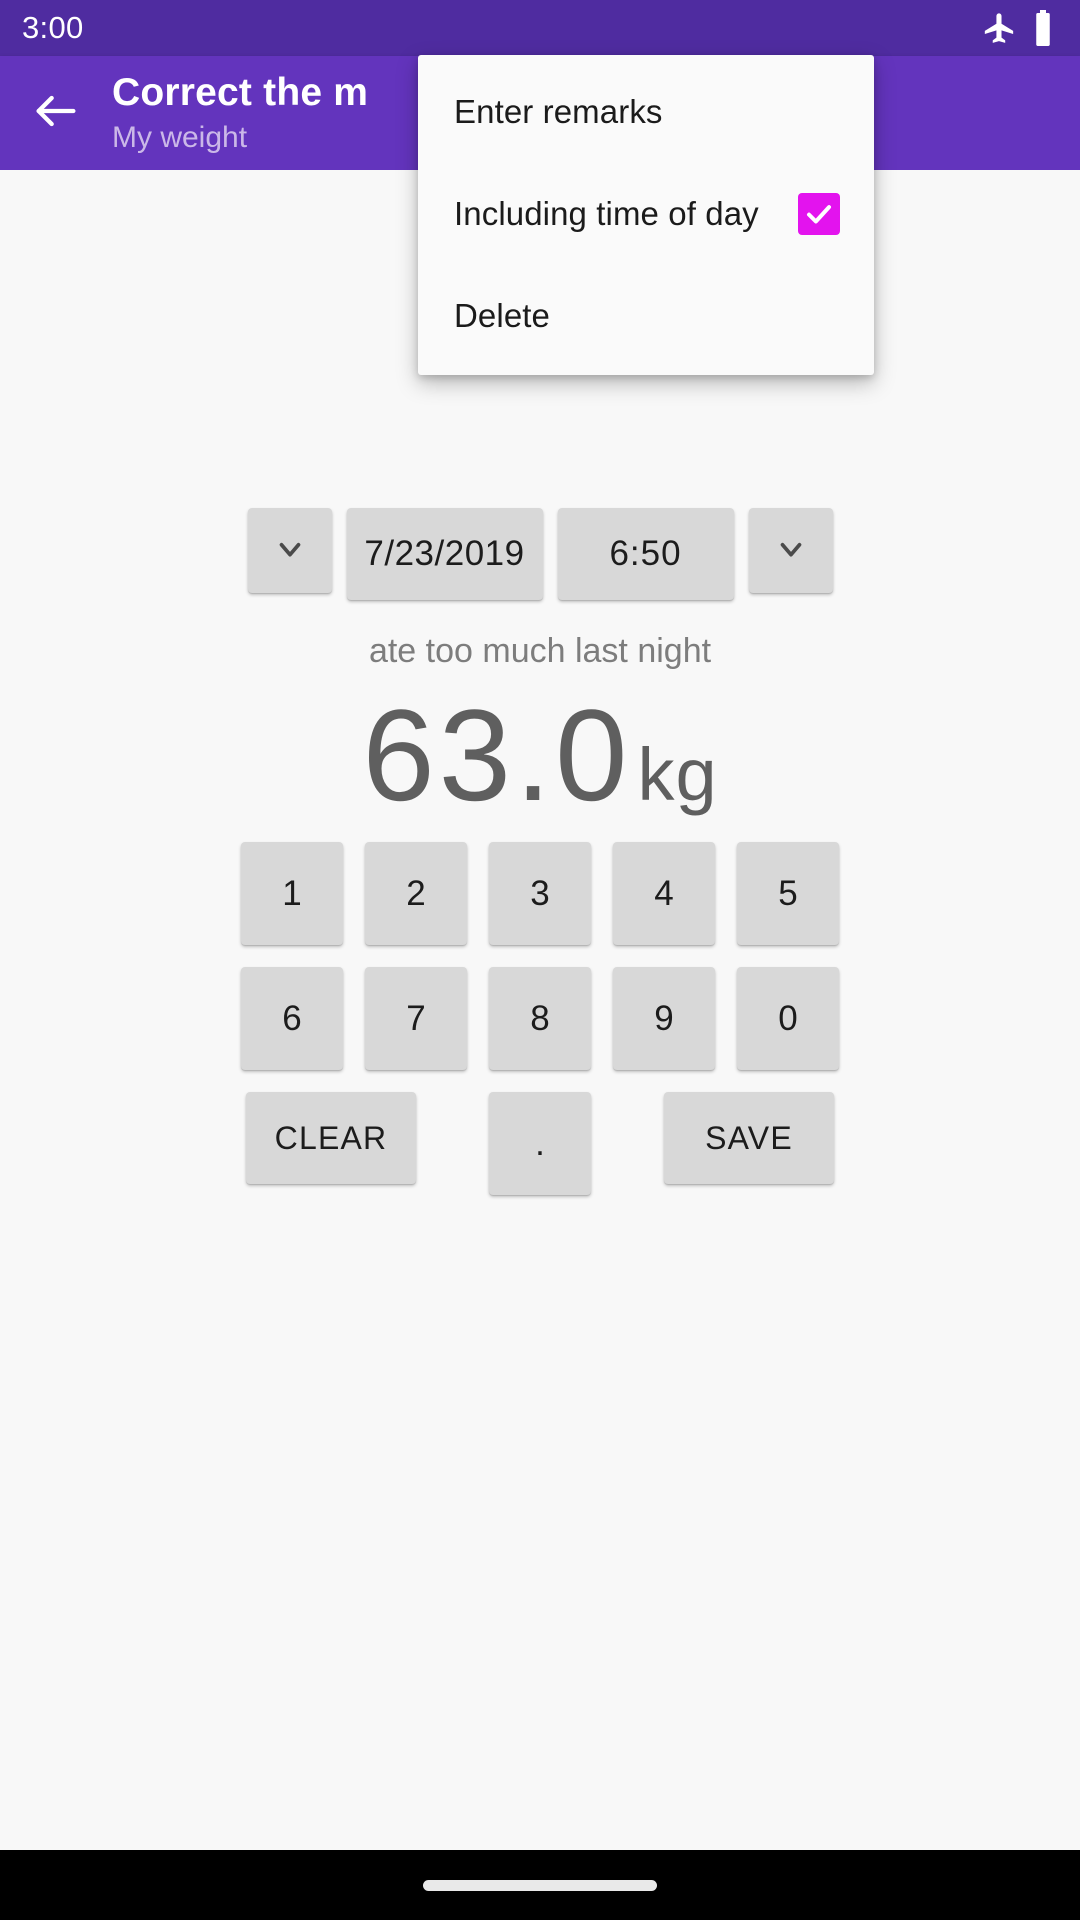 The height and width of the screenshot is (1920, 1080). What do you see at coordinates (497, 755) in the screenshot?
I see `weight-value: 63.0` at bounding box center [497, 755].